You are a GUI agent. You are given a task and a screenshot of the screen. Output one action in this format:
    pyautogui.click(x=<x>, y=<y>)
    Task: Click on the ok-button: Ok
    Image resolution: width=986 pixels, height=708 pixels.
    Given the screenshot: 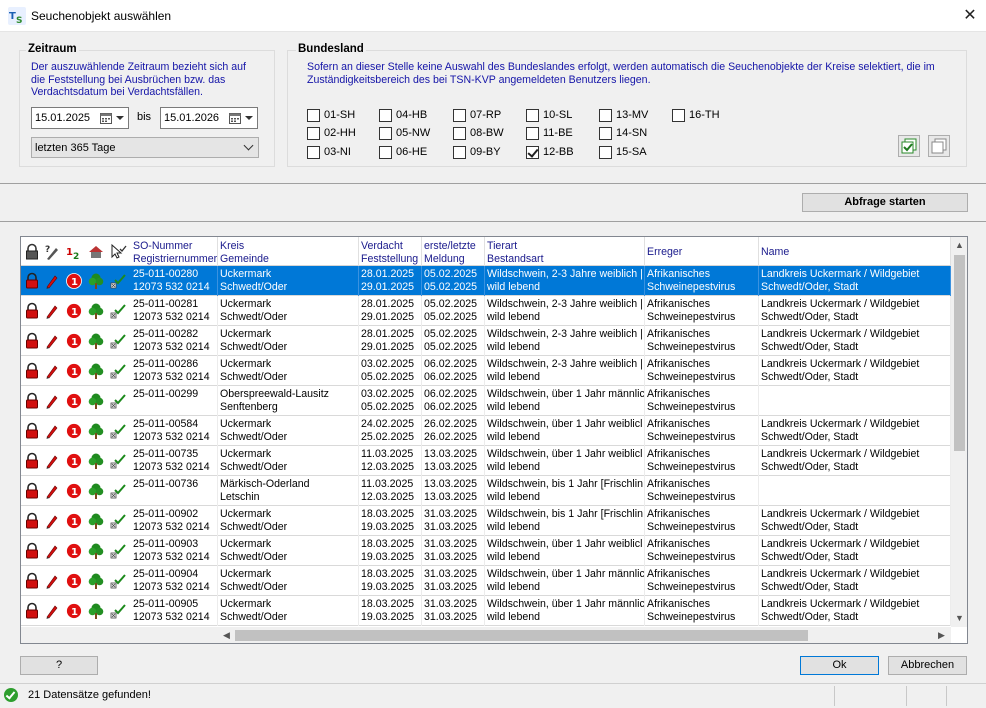 What is the action you would take?
    pyautogui.click(x=839, y=665)
    